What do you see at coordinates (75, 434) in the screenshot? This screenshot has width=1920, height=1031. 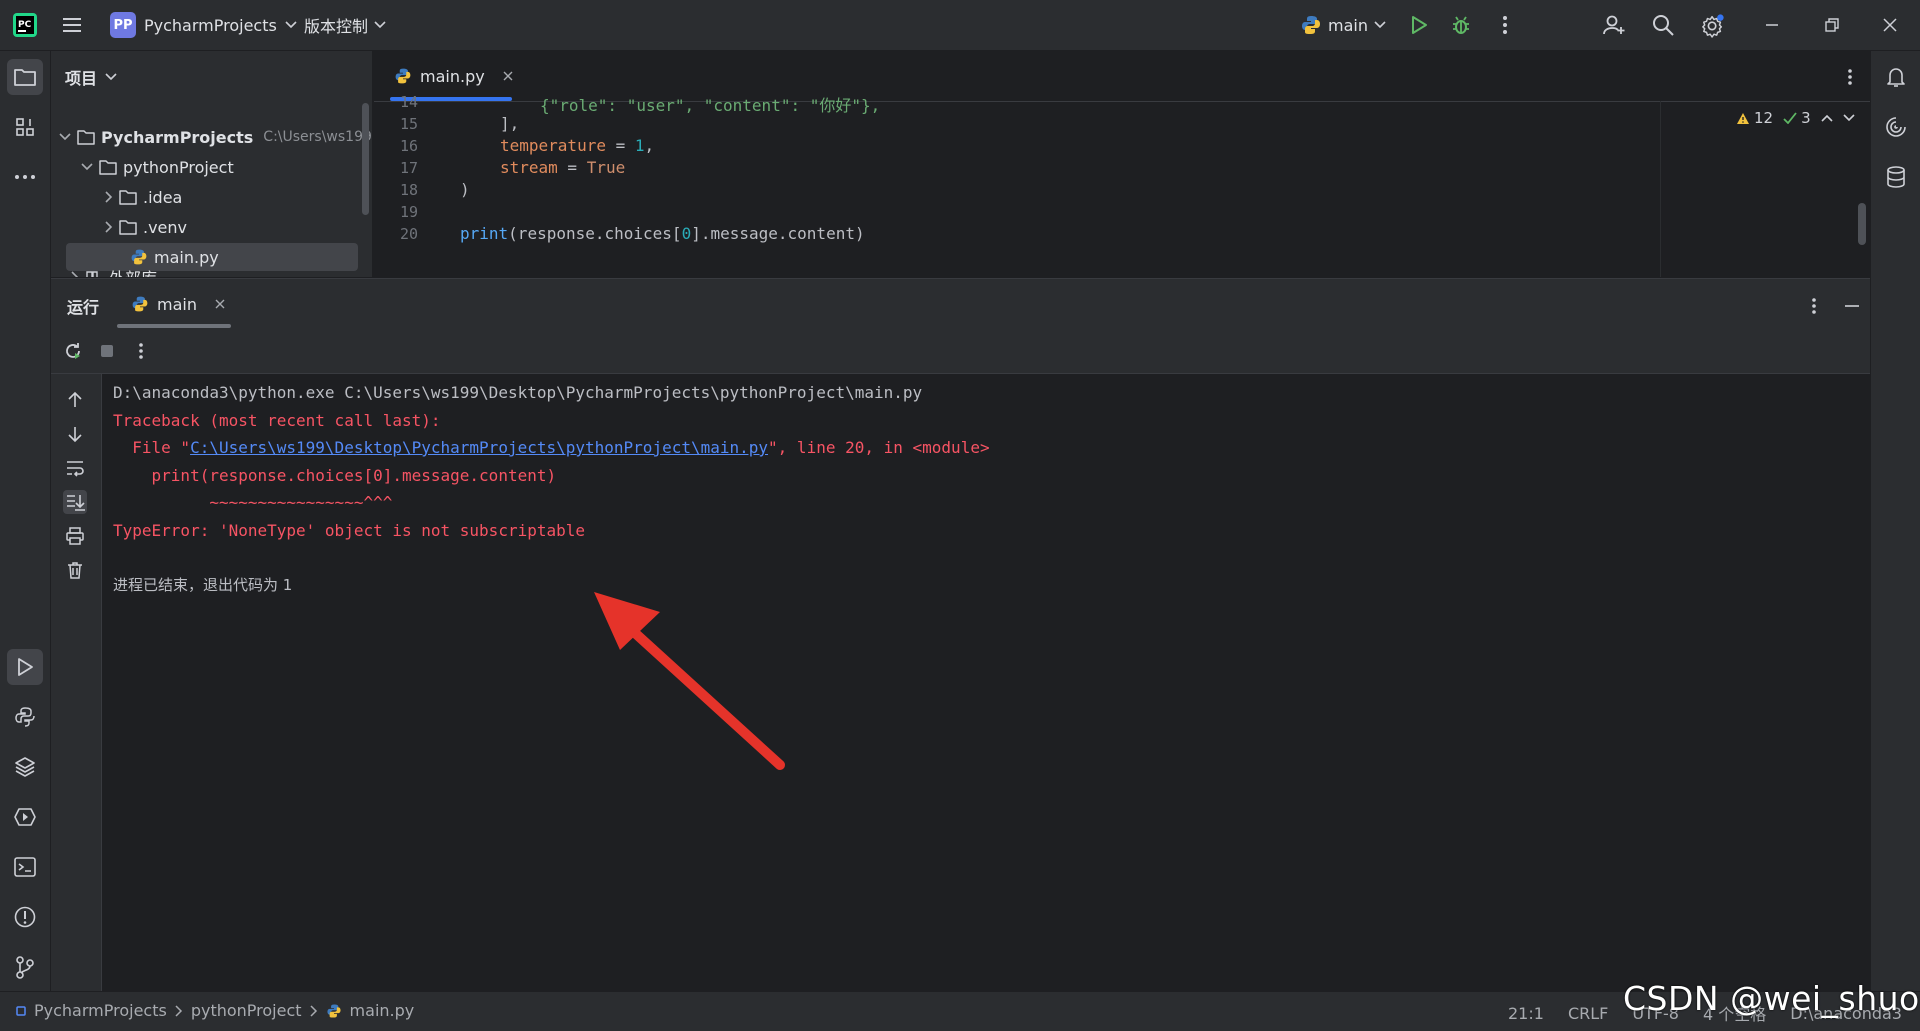 I see `arrow-down-icon` at bounding box center [75, 434].